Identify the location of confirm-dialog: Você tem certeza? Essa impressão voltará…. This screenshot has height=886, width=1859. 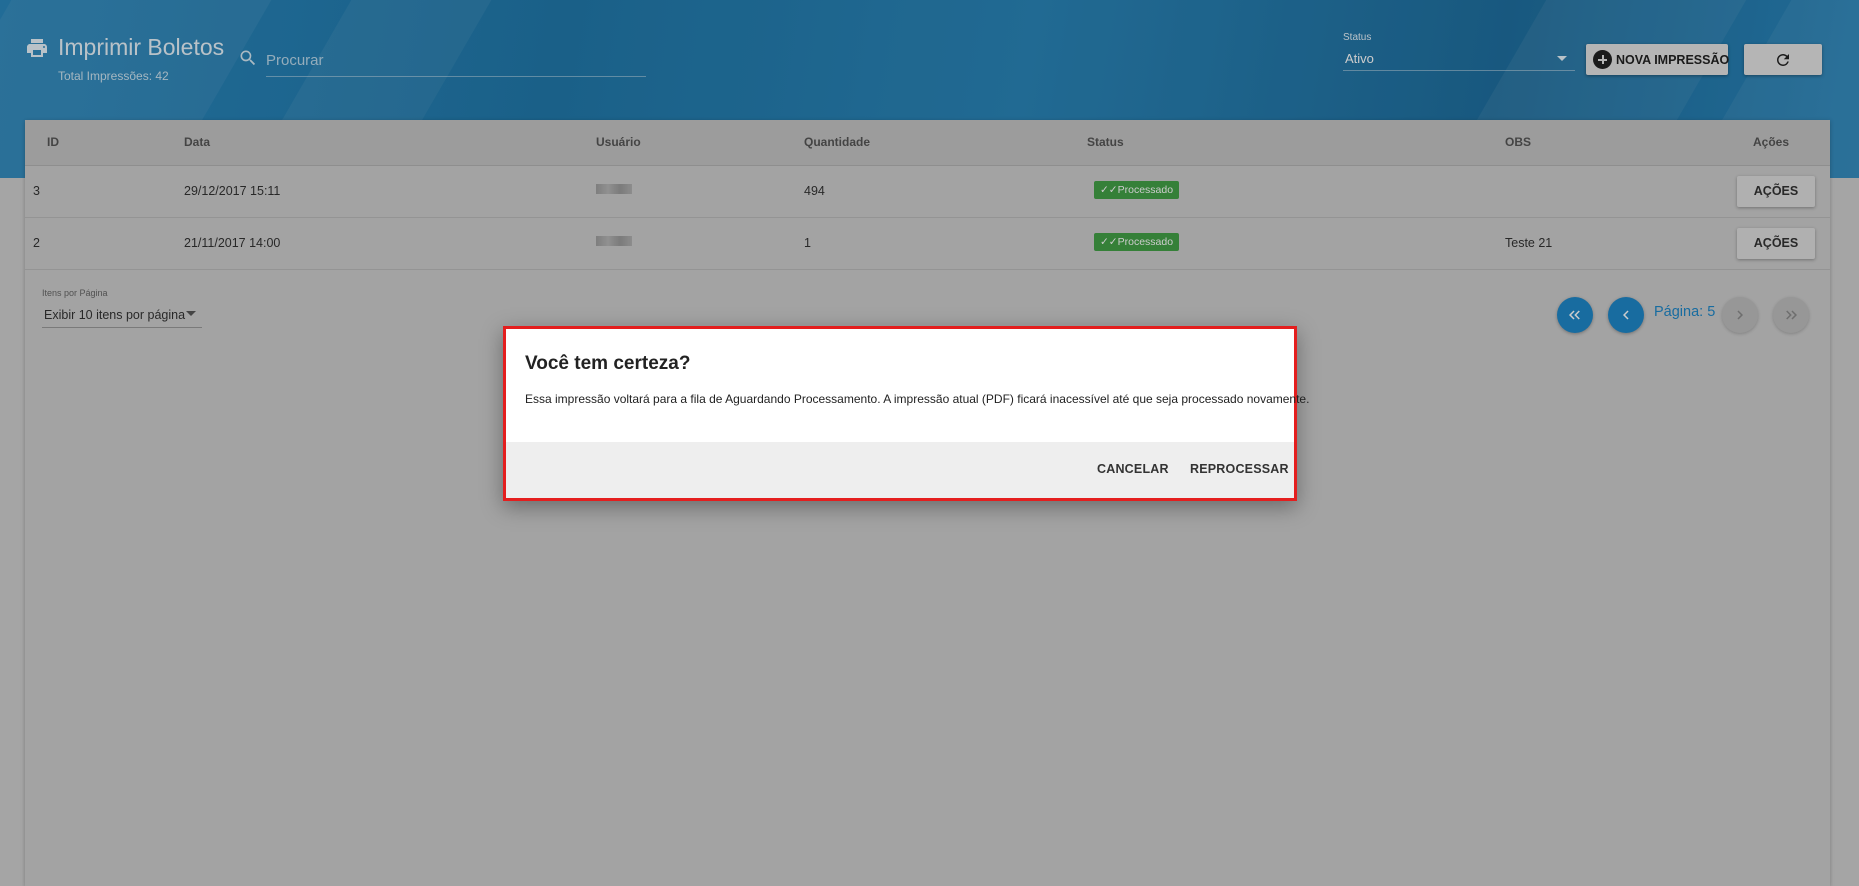
(906, 413).